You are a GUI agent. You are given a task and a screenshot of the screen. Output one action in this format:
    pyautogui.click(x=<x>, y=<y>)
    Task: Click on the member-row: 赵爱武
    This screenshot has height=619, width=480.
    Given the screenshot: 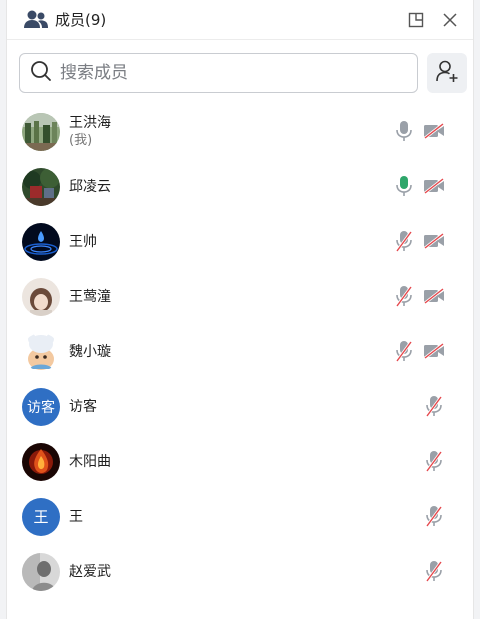 What is the action you would take?
    pyautogui.click(x=240, y=571)
    